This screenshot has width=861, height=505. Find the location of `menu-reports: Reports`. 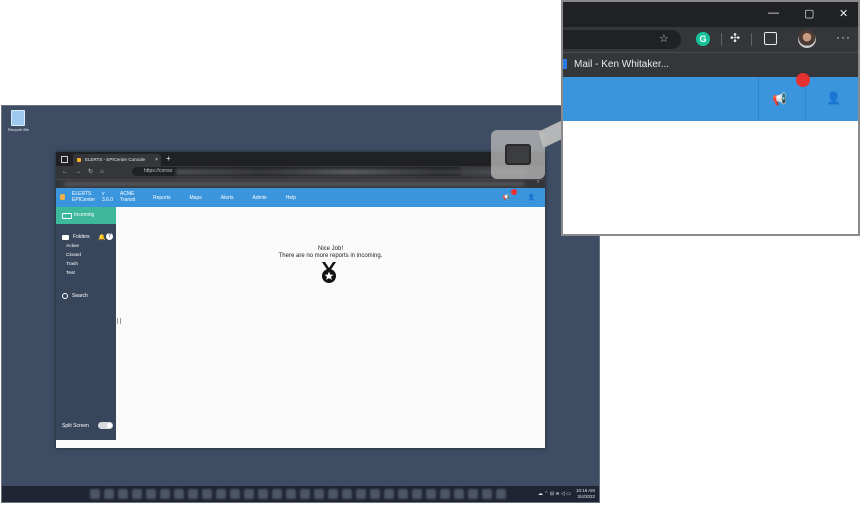

menu-reports: Reports is located at coordinates (162, 198).